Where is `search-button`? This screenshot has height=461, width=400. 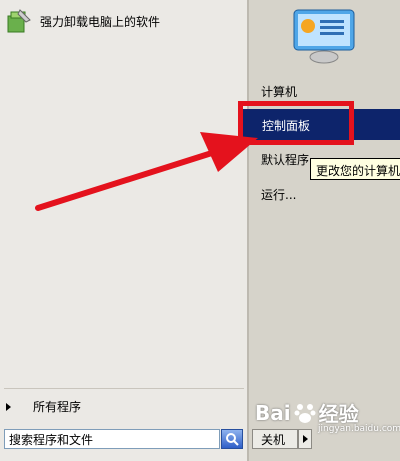 search-button is located at coordinates (232, 439).